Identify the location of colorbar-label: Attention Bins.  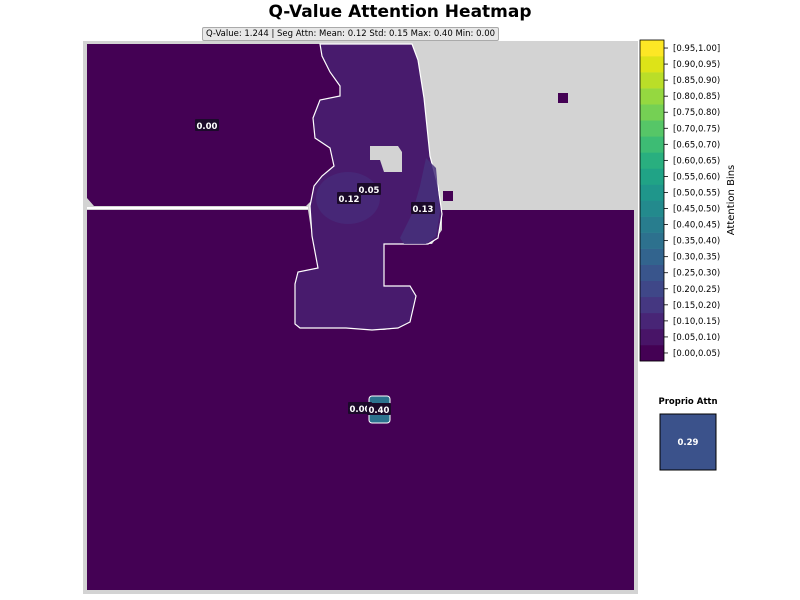
(731, 200).